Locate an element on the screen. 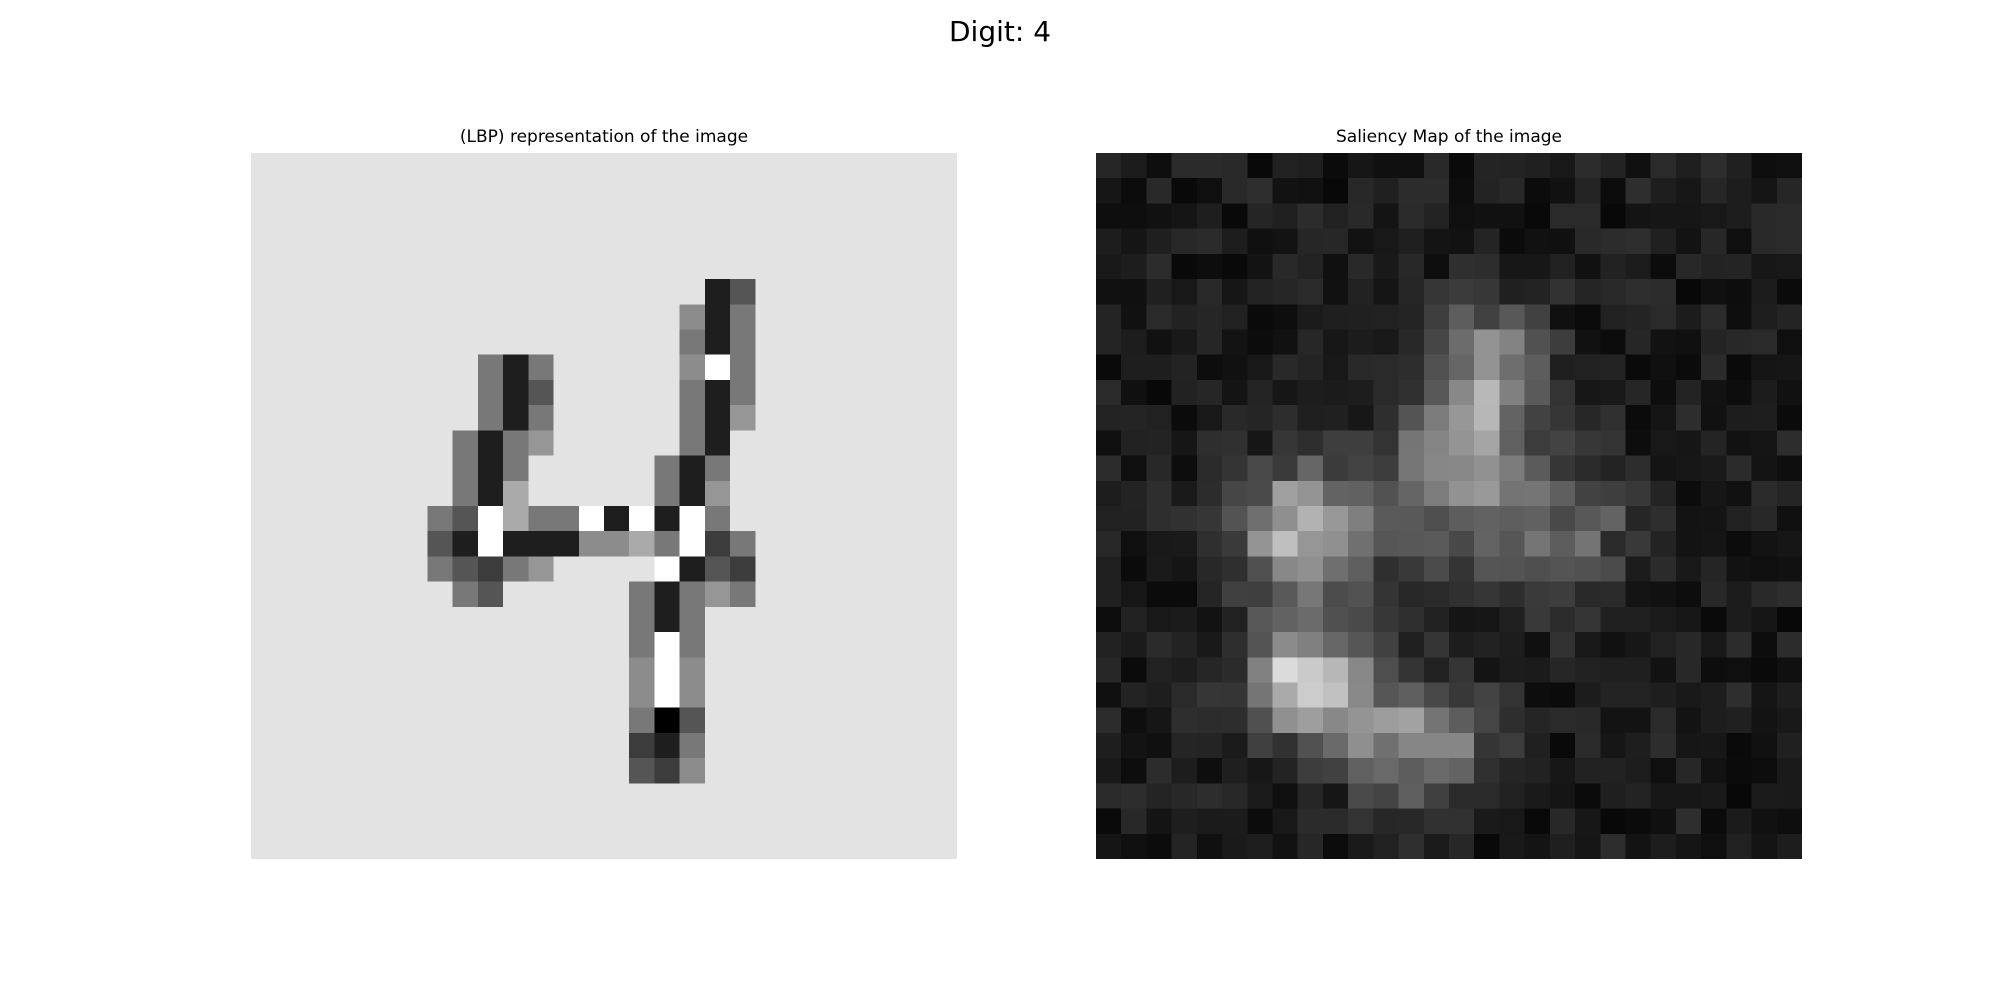 Image resolution: width=2000 pixels, height=1000 pixels. lbp-cell-r8-c3 is located at coordinates (339, 367).